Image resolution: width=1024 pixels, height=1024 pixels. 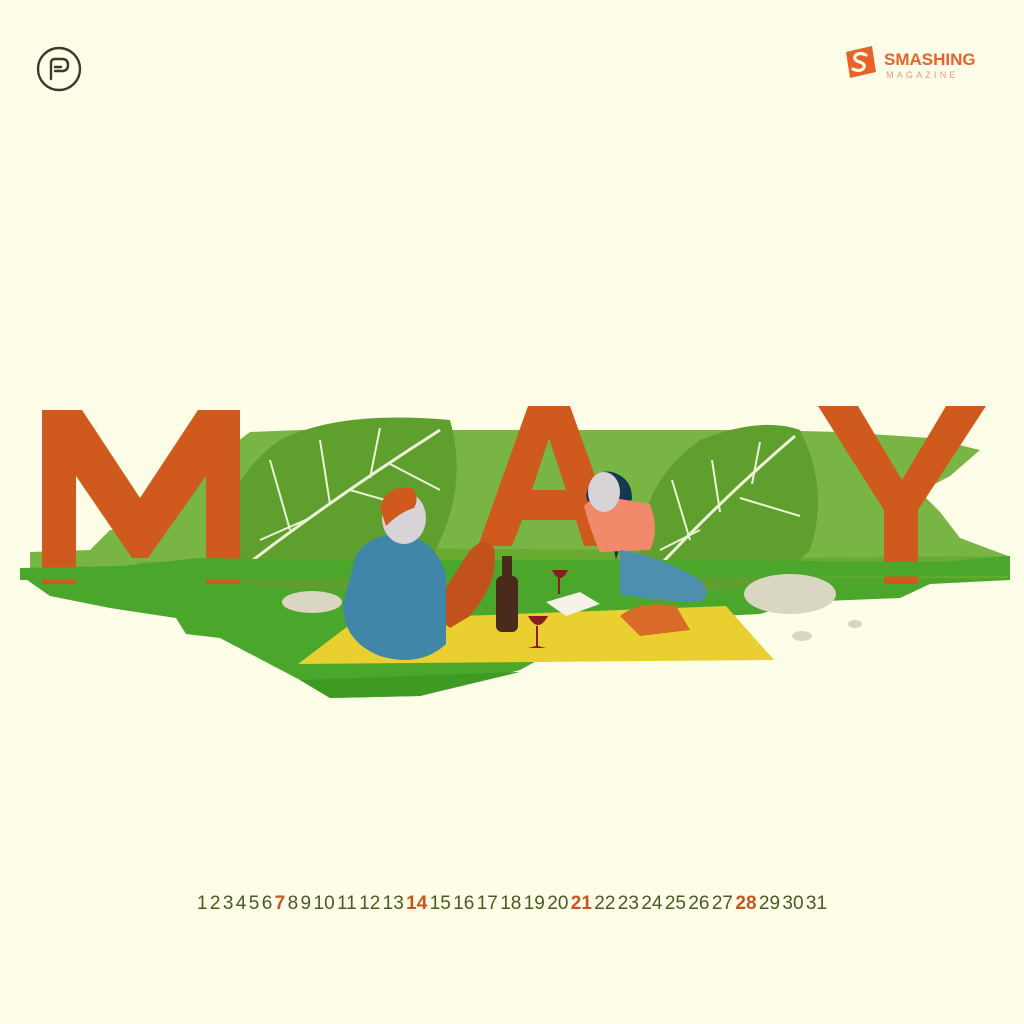 What do you see at coordinates (722, 903) in the screenshot?
I see `calendar-day: 27` at bounding box center [722, 903].